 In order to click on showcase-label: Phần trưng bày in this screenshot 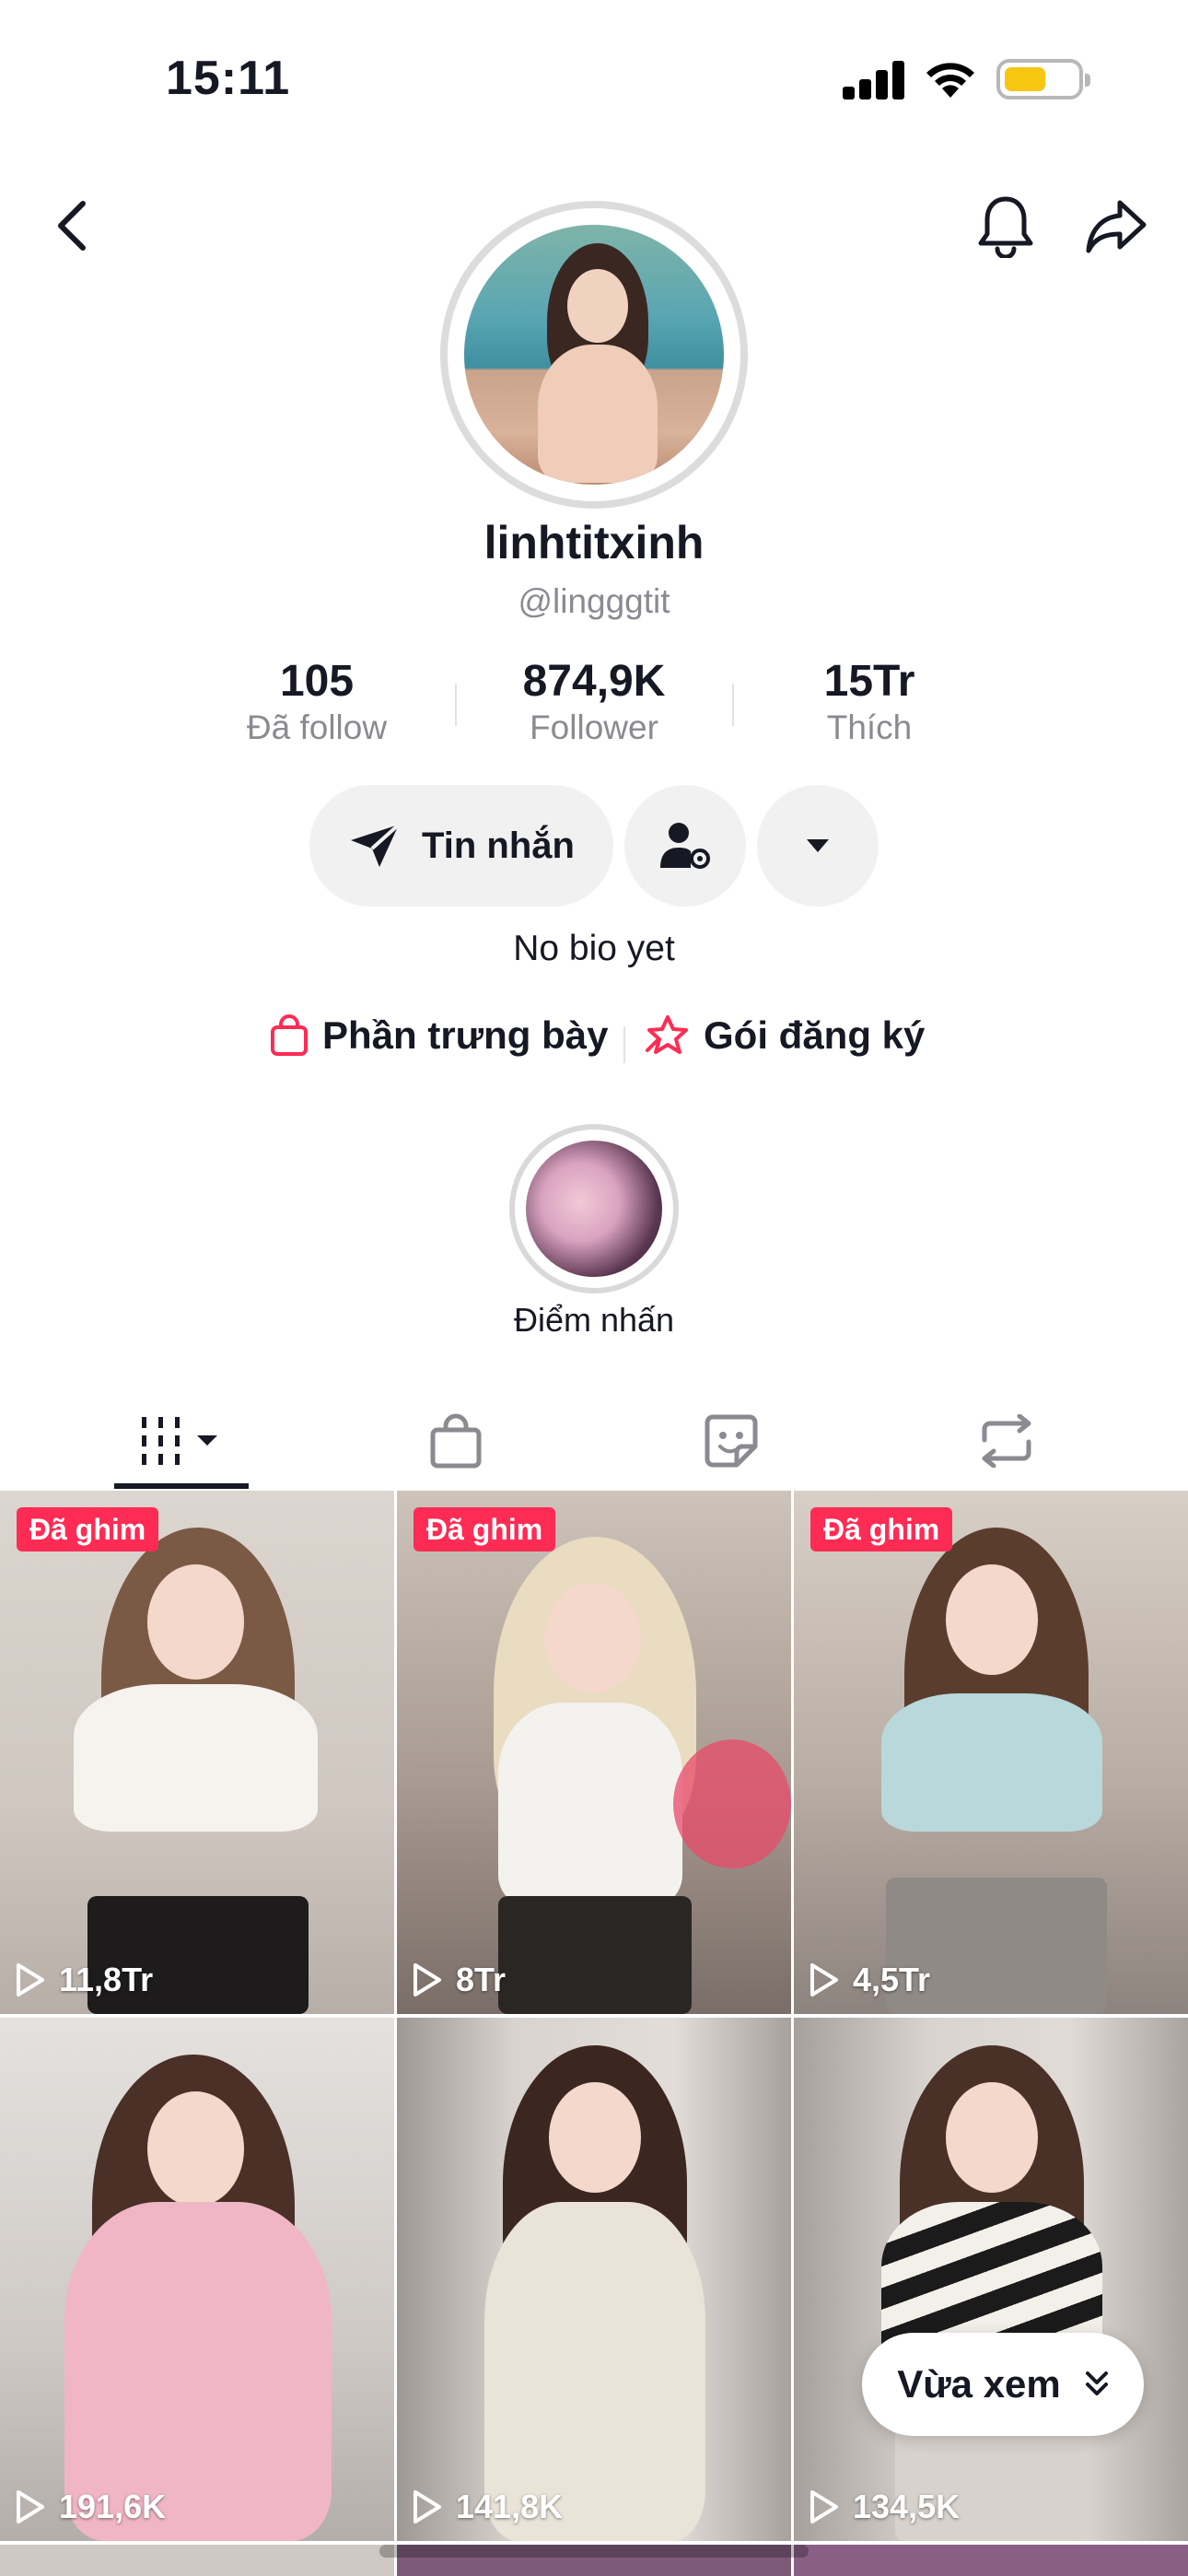, I will do `click(465, 1035)`.